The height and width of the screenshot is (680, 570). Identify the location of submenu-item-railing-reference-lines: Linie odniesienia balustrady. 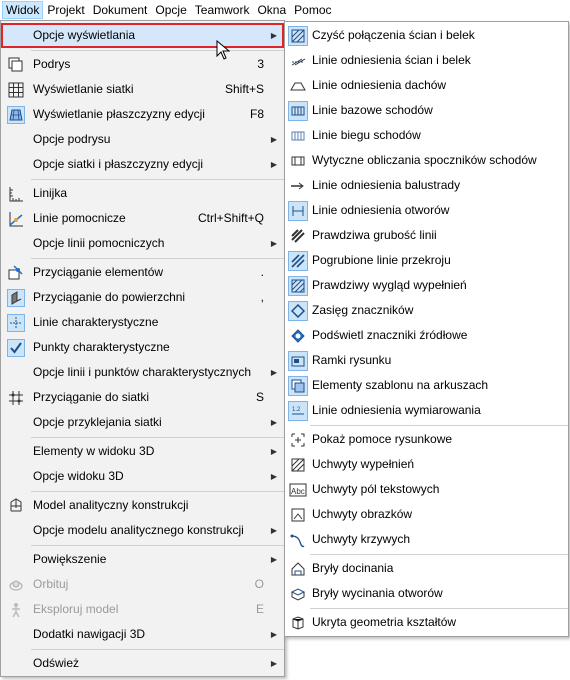
(426, 185).